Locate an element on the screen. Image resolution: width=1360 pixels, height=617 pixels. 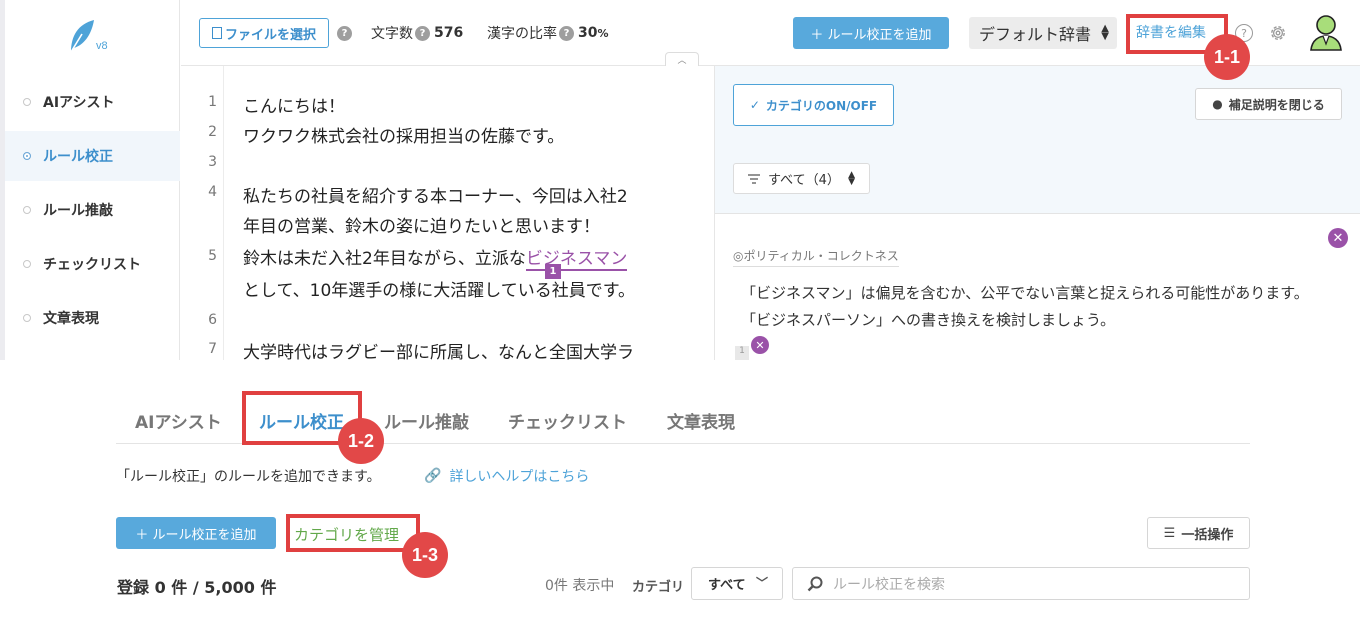
line-number: 3 is located at coordinates (212, 162).